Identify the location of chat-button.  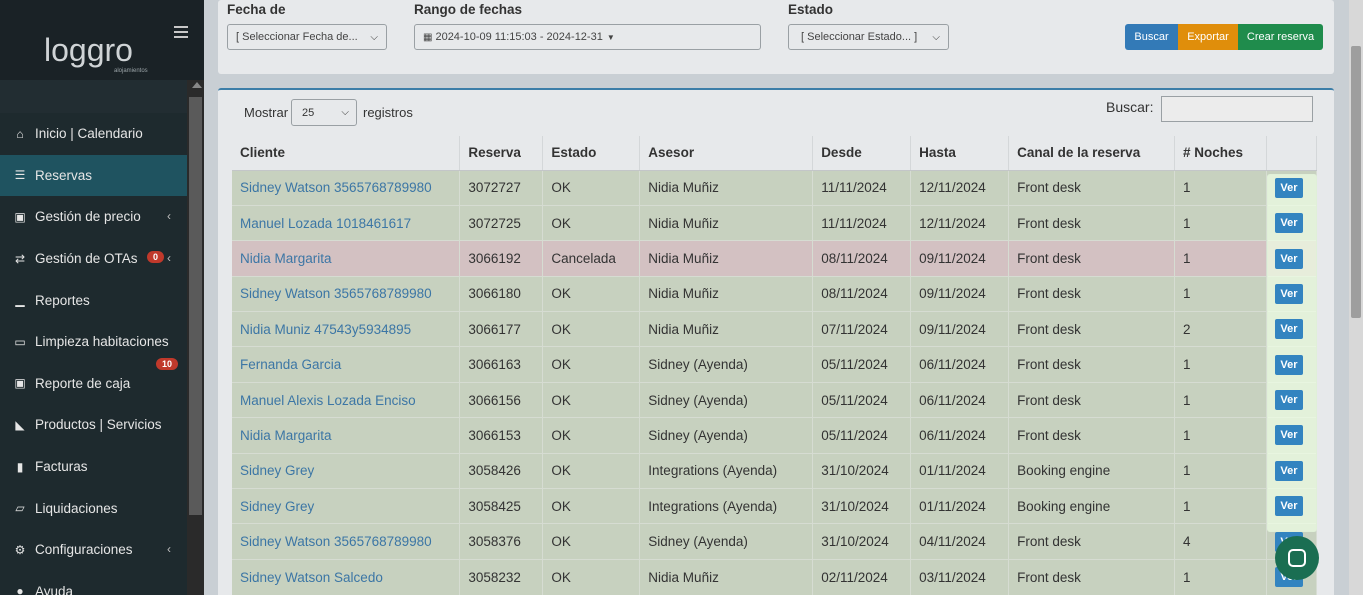
(1297, 558).